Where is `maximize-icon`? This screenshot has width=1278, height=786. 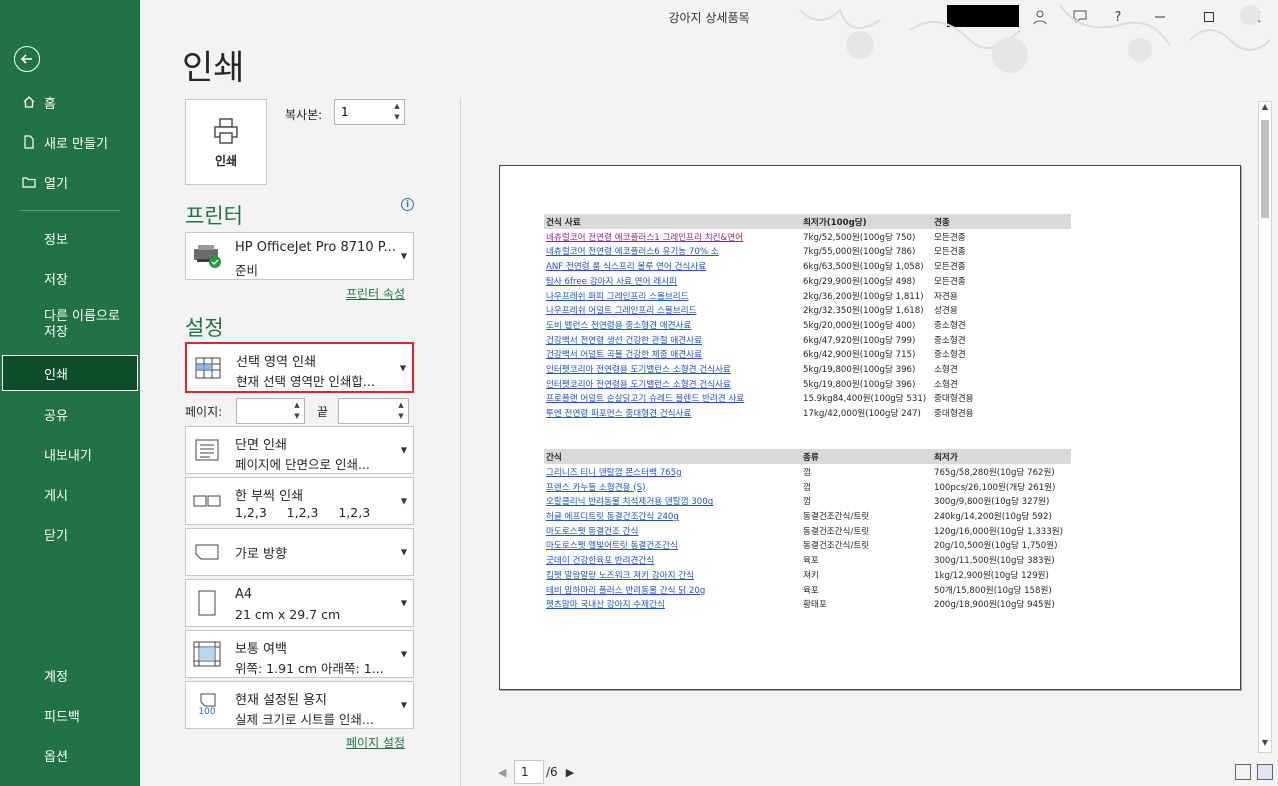
maximize-icon is located at coordinates (1209, 17).